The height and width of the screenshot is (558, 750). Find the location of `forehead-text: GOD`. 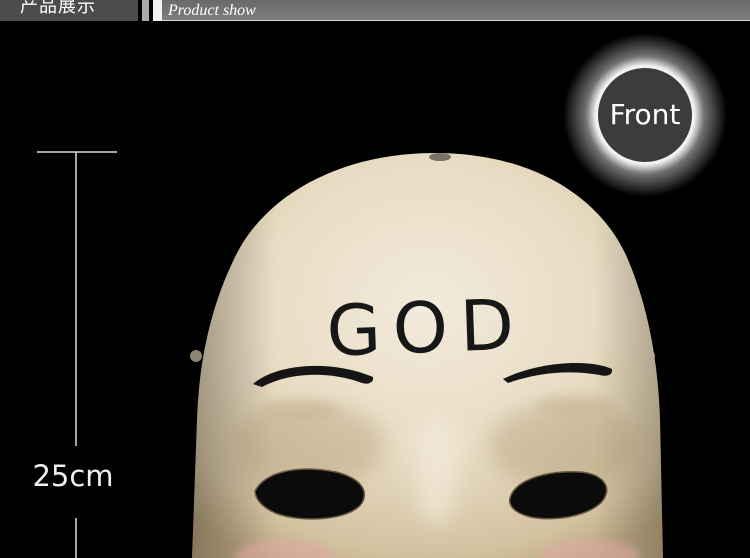

forehead-text: GOD is located at coordinates (426, 328).